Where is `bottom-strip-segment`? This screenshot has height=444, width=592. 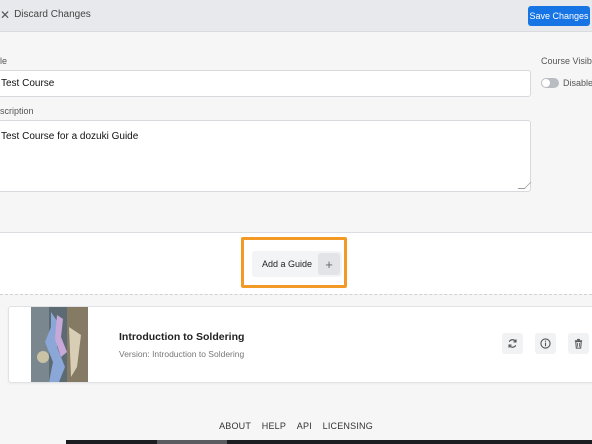
bottom-strip-segment is located at coordinates (192, 442).